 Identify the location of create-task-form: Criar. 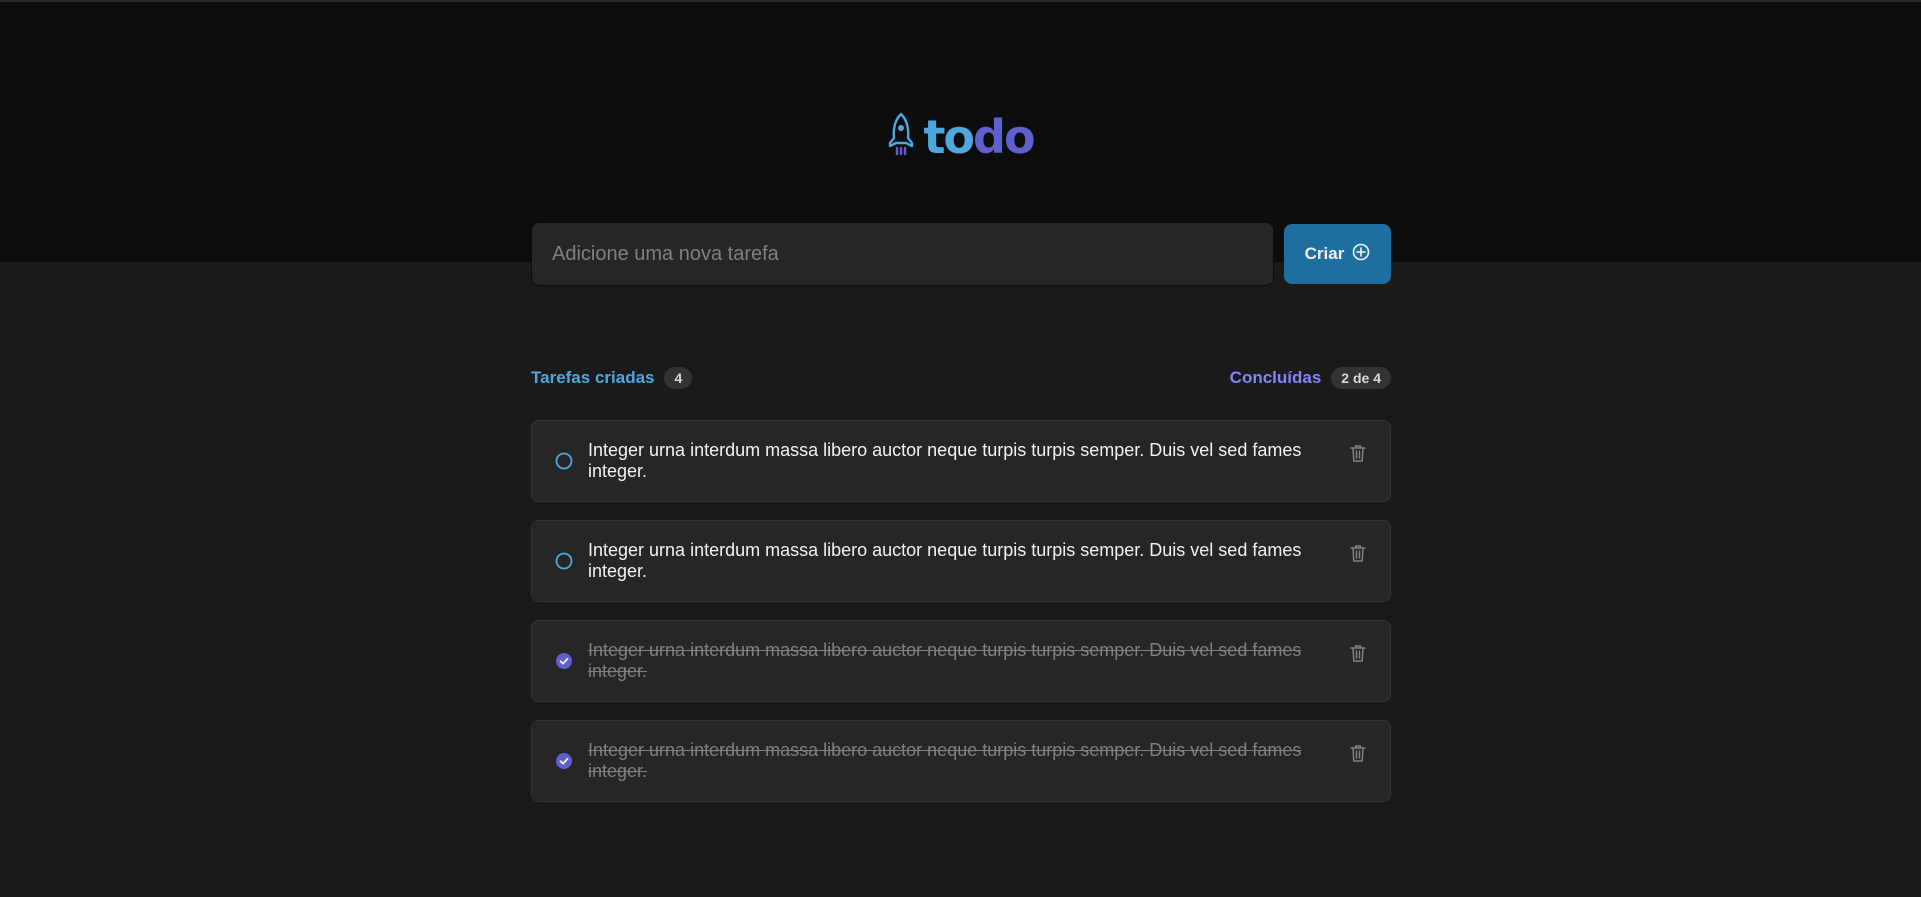
(961, 254).